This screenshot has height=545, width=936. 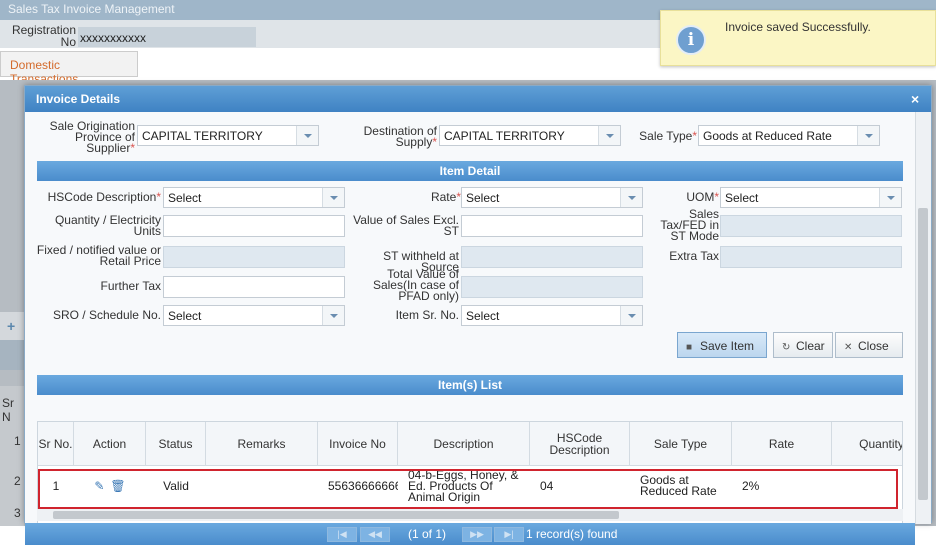 What do you see at coordinates (923, 354) in the screenshot?
I see `vertical-scroll-thumb` at bounding box center [923, 354].